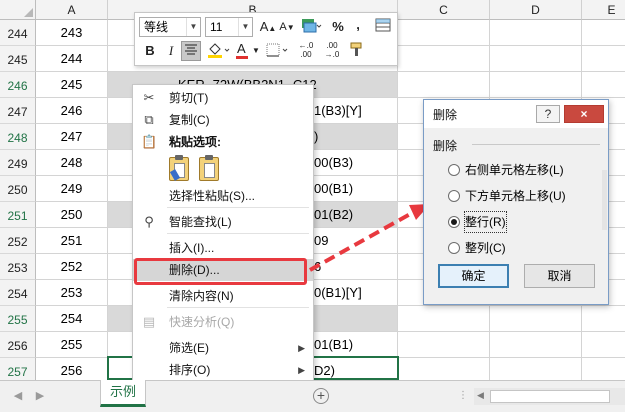 The image size is (625, 412). Describe the element at coordinates (72, 345) in the screenshot. I see `cell-a: 255` at that location.